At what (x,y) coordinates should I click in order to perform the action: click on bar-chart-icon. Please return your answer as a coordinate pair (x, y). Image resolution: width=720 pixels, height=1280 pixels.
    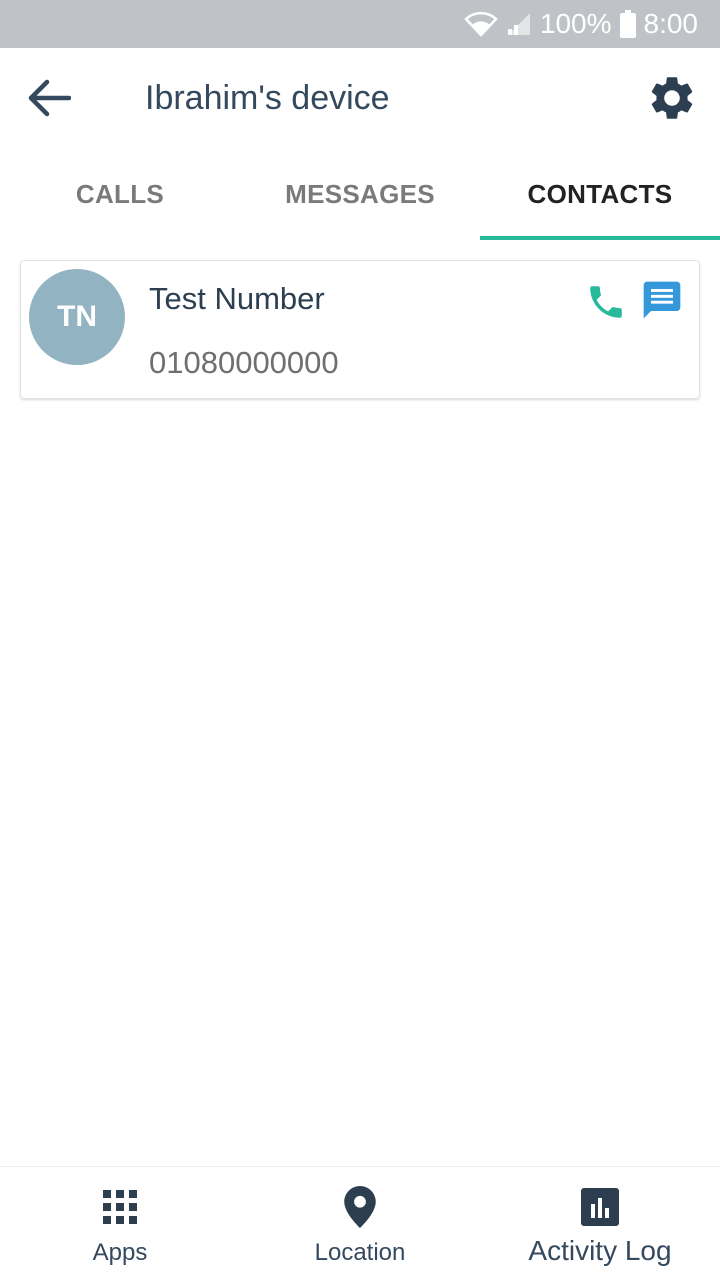
    Looking at the image, I should click on (600, 1207).